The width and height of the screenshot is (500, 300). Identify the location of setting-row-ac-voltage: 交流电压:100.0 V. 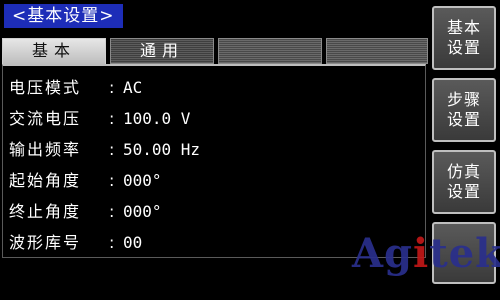
(99, 119).